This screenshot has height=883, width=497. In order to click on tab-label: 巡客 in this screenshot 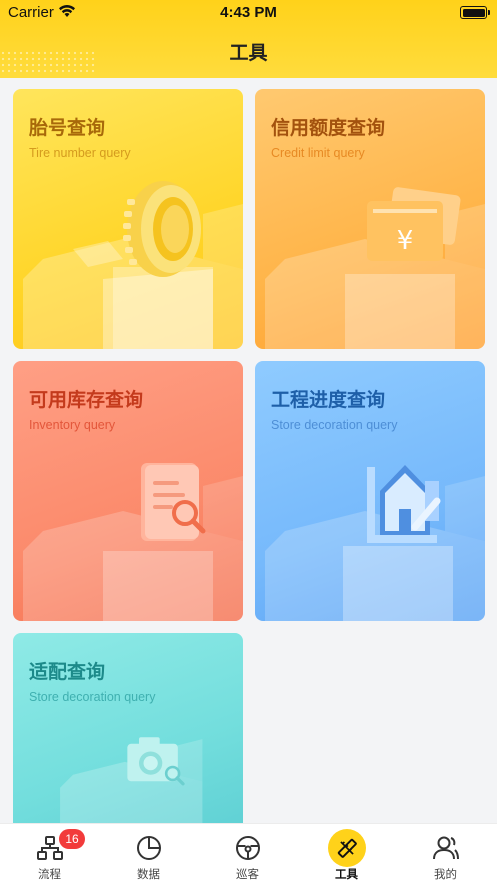, I will do `click(247, 874)`.